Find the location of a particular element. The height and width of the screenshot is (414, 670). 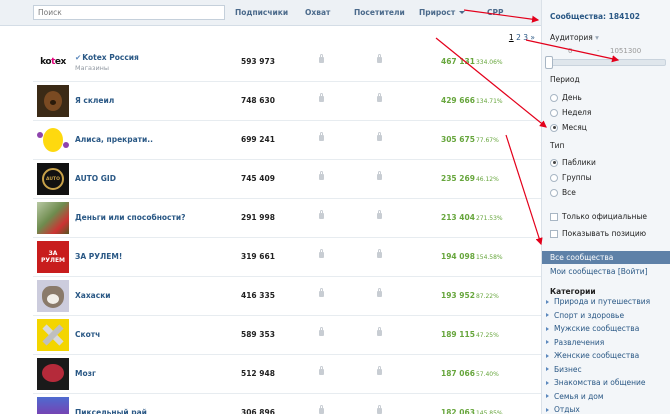

period-option-month: Месяц is located at coordinates (568, 127).